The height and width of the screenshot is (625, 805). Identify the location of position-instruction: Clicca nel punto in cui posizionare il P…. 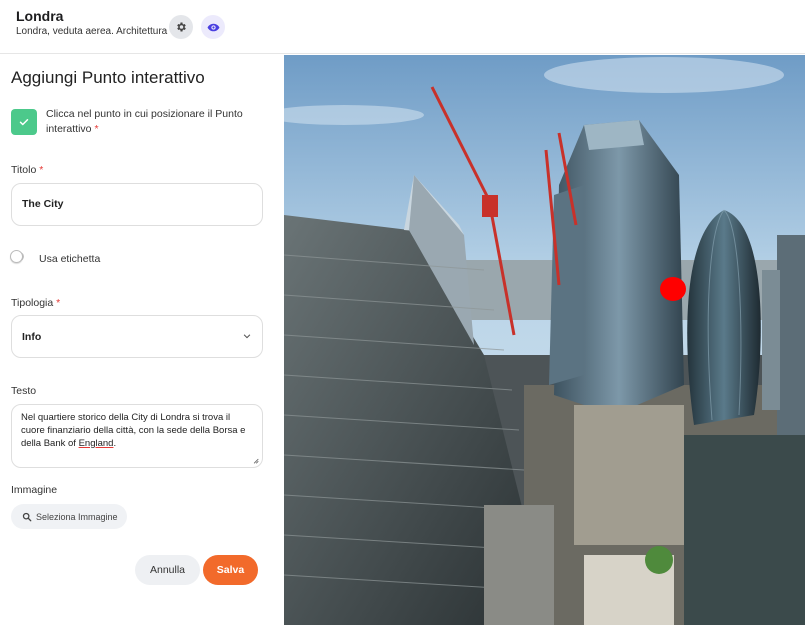
(144, 121).